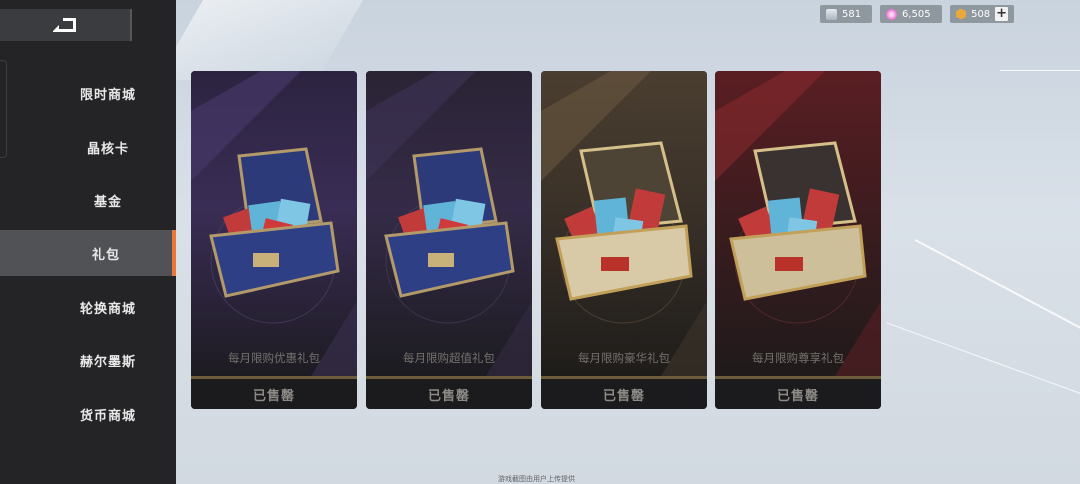 The width and height of the screenshot is (1080, 484). I want to click on sidebar-item-label: 基金, so click(107, 202).